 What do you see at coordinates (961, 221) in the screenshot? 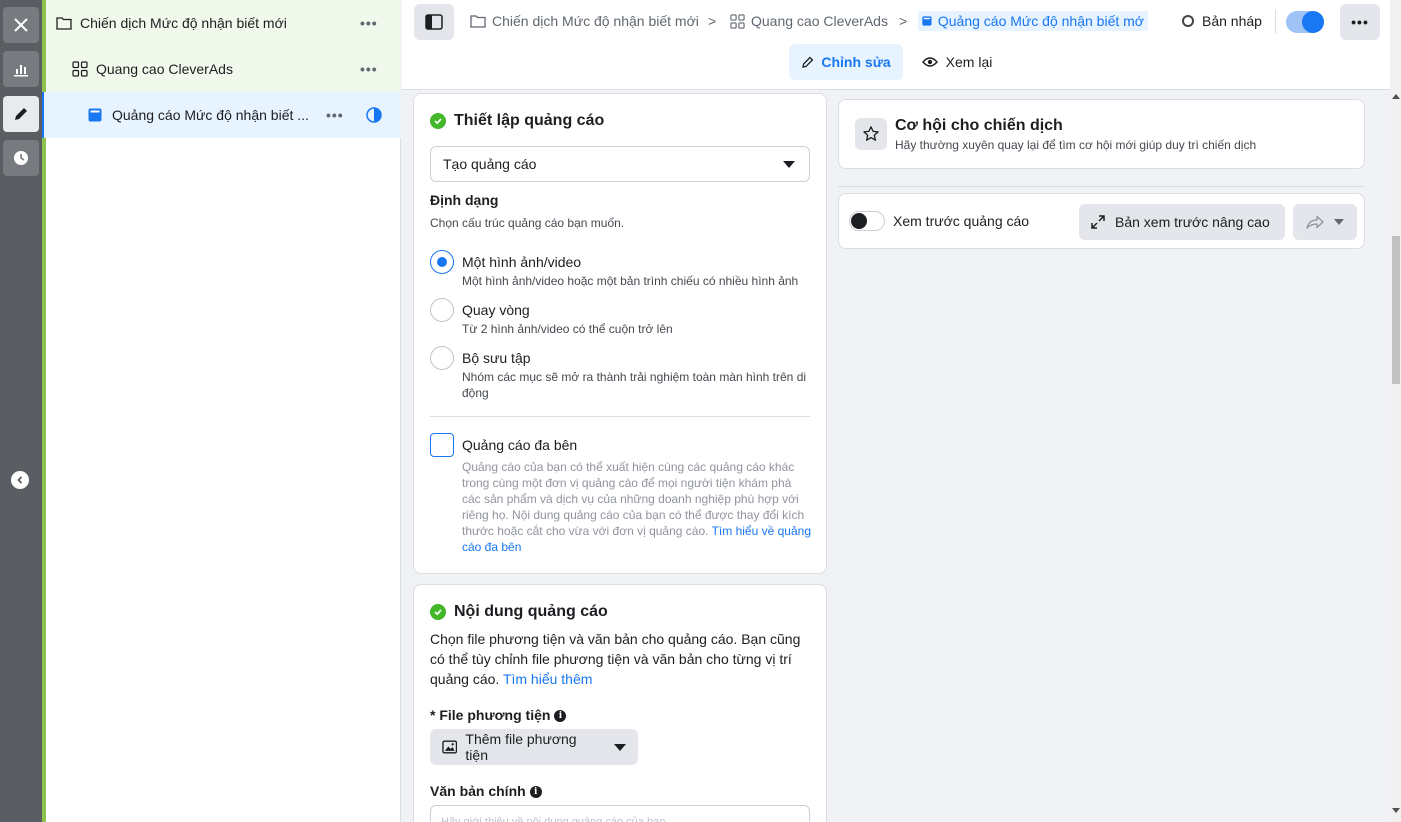
I see `preview-label: Xem trước quảng cáo` at bounding box center [961, 221].